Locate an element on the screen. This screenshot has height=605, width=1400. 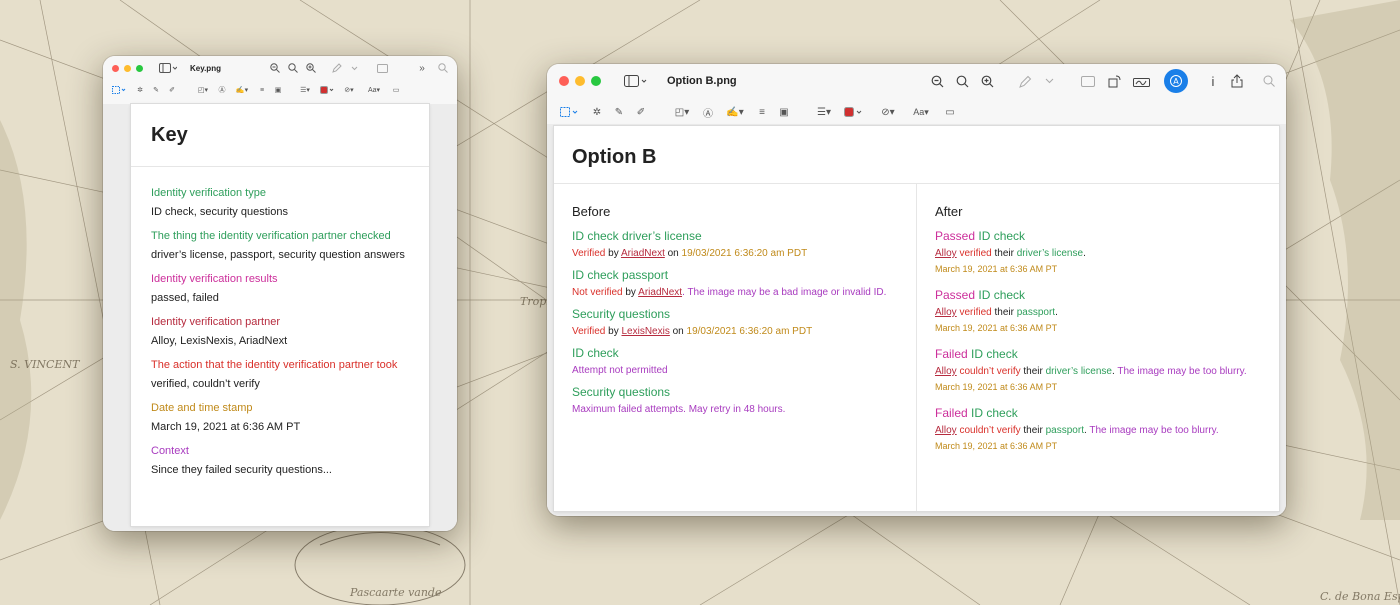
key-label-context: Context is located at coordinates (170, 451).